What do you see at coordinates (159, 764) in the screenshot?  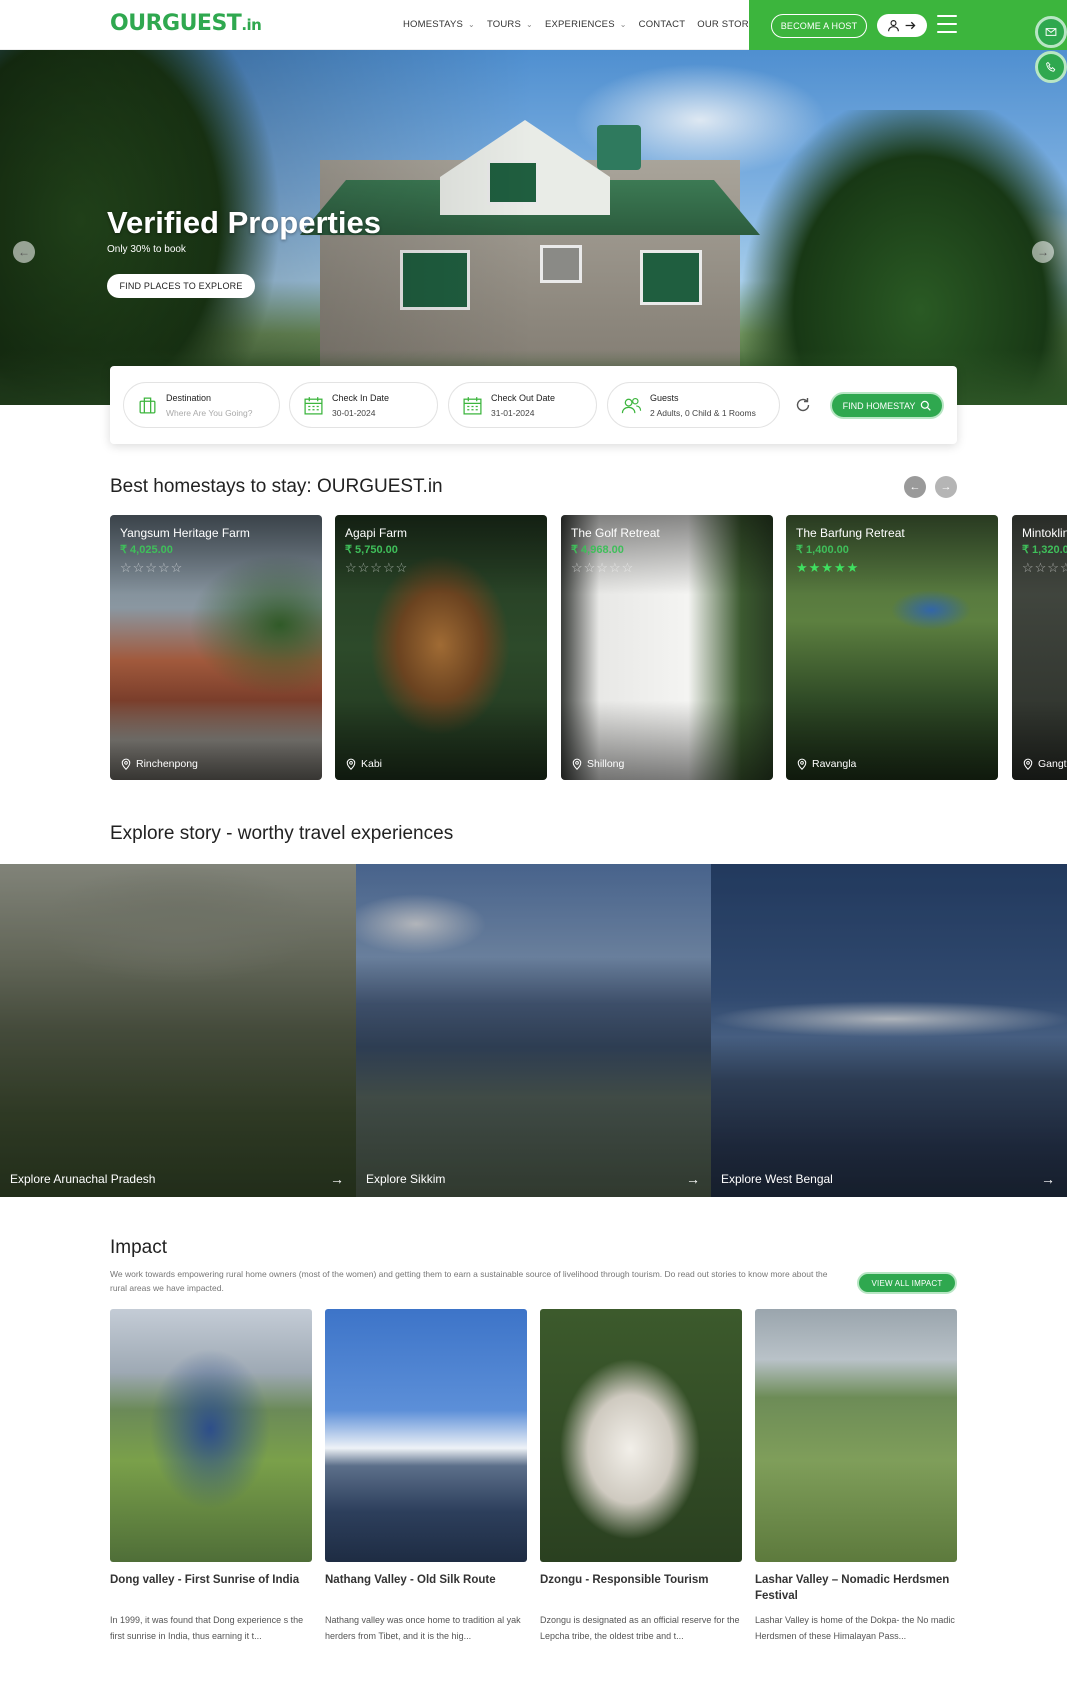 I see `homestay-location: Rinchenpong` at bounding box center [159, 764].